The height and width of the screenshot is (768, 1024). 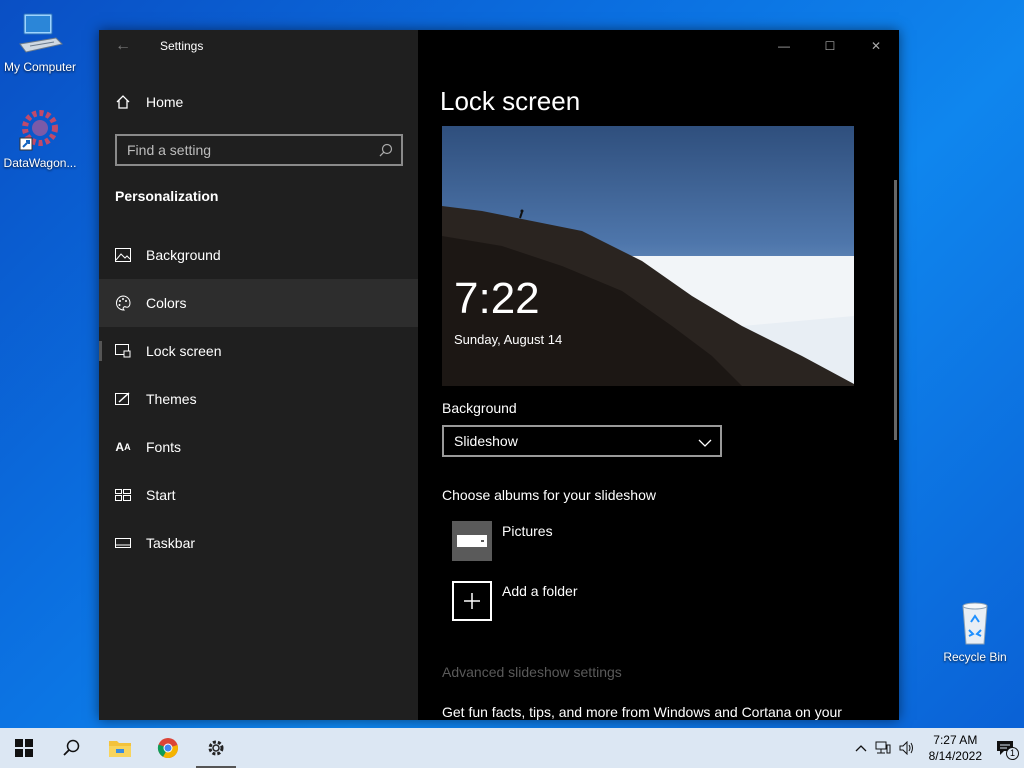 I want to click on title-bar: ← Settings, so click(x=258, y=46).